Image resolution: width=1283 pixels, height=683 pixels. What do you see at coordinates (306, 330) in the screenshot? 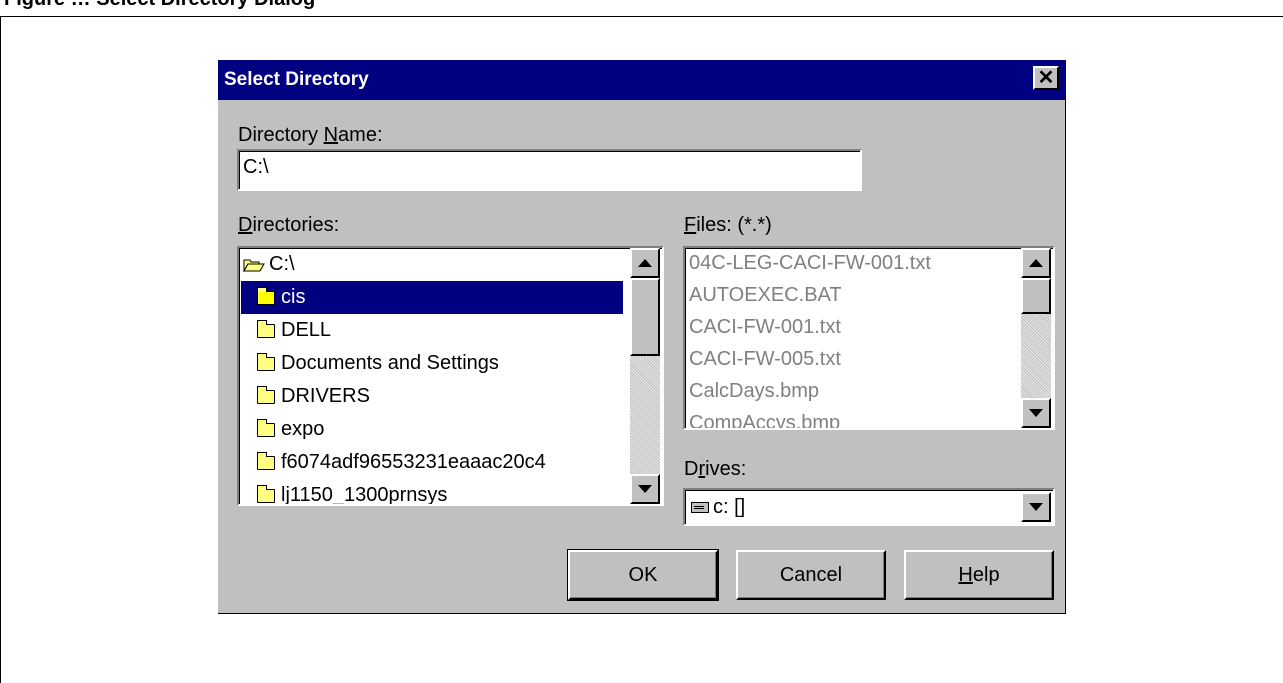
I see `directory-item-label: DELL` at bounding box center [306, 330].